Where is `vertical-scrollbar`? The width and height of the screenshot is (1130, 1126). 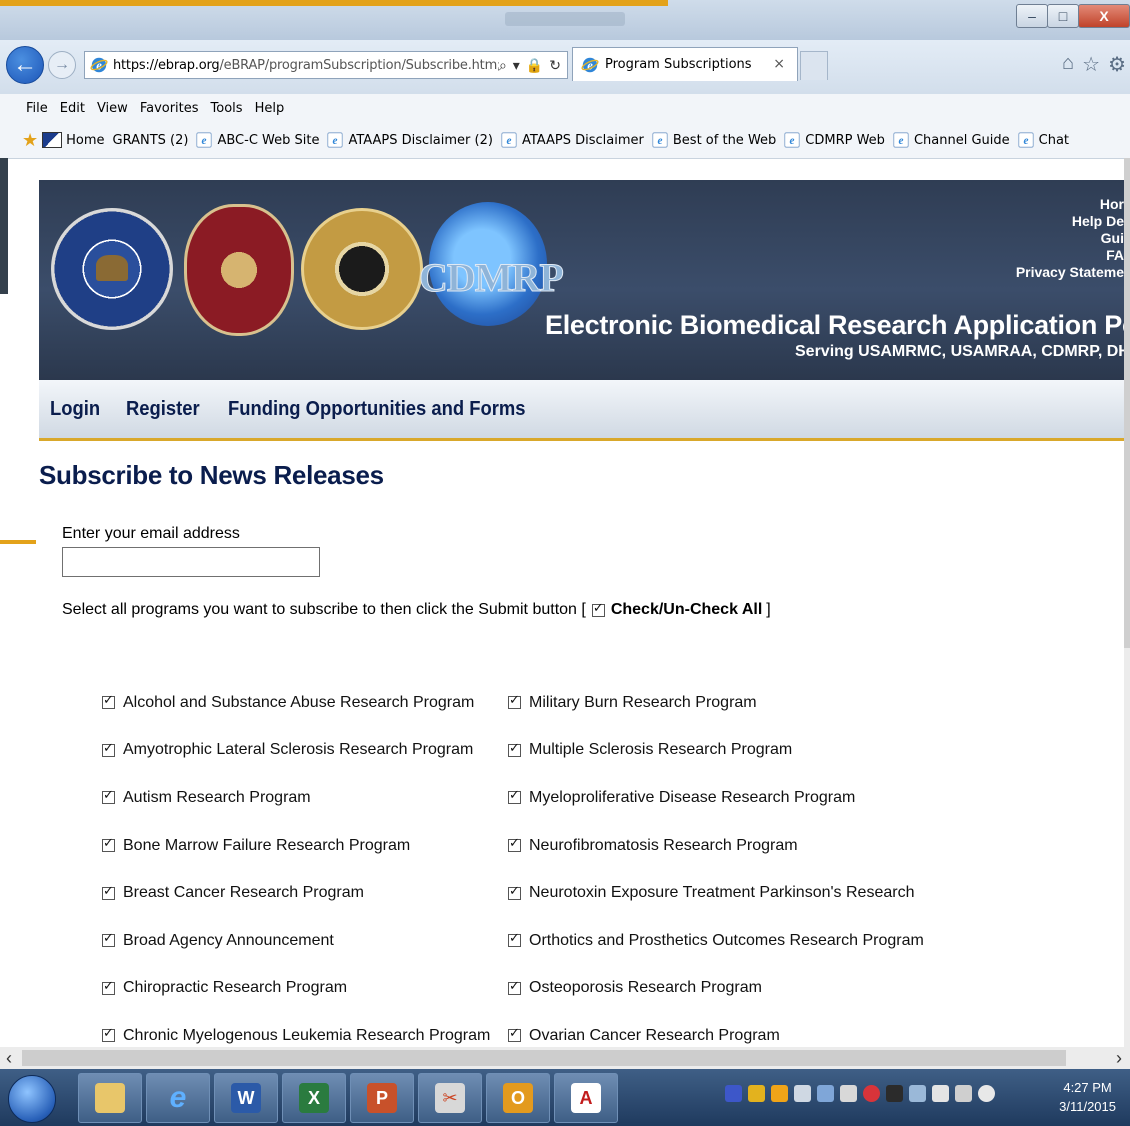 vertical-scrollbar is located at coordinates (1127, 603).